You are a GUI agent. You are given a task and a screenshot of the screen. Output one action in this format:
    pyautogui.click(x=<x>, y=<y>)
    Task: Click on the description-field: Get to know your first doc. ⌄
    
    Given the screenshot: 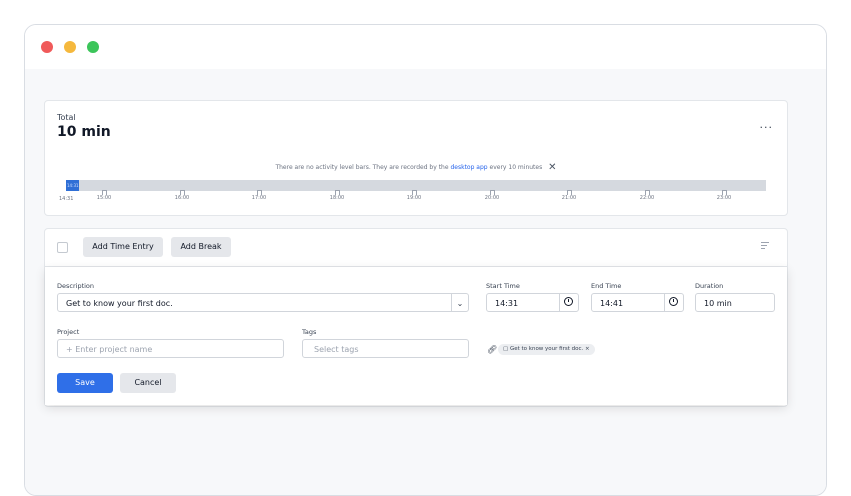 What is the action you would take?
    pyautogui.click(x=263, y=302)
    